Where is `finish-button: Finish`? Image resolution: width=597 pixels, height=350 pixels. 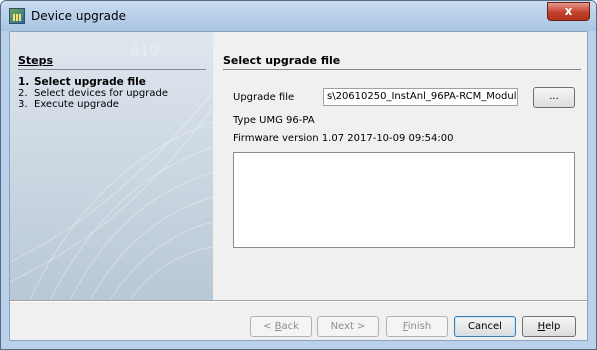 finish-button: Finish is located at coordinates (417, 326).